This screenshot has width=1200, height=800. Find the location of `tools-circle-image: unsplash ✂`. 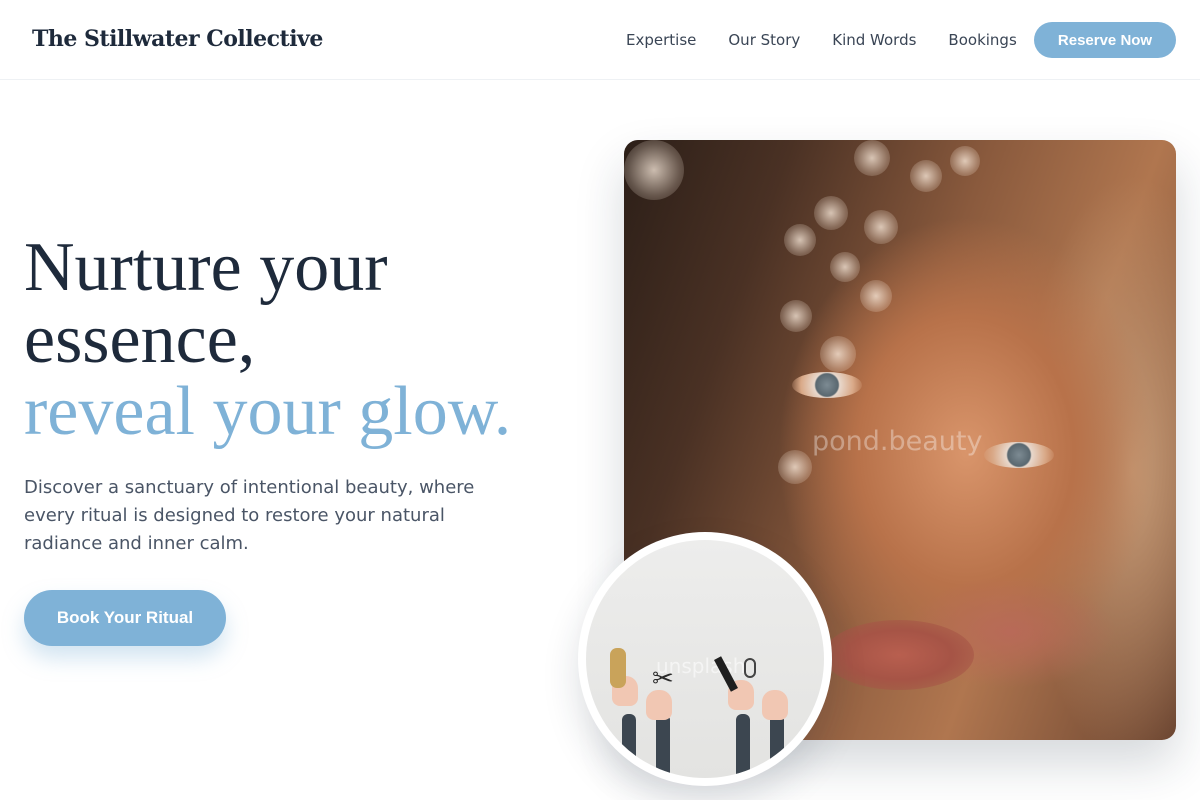

tools-circle-image: unsplash ✂ is located at coordinates (705, 659).